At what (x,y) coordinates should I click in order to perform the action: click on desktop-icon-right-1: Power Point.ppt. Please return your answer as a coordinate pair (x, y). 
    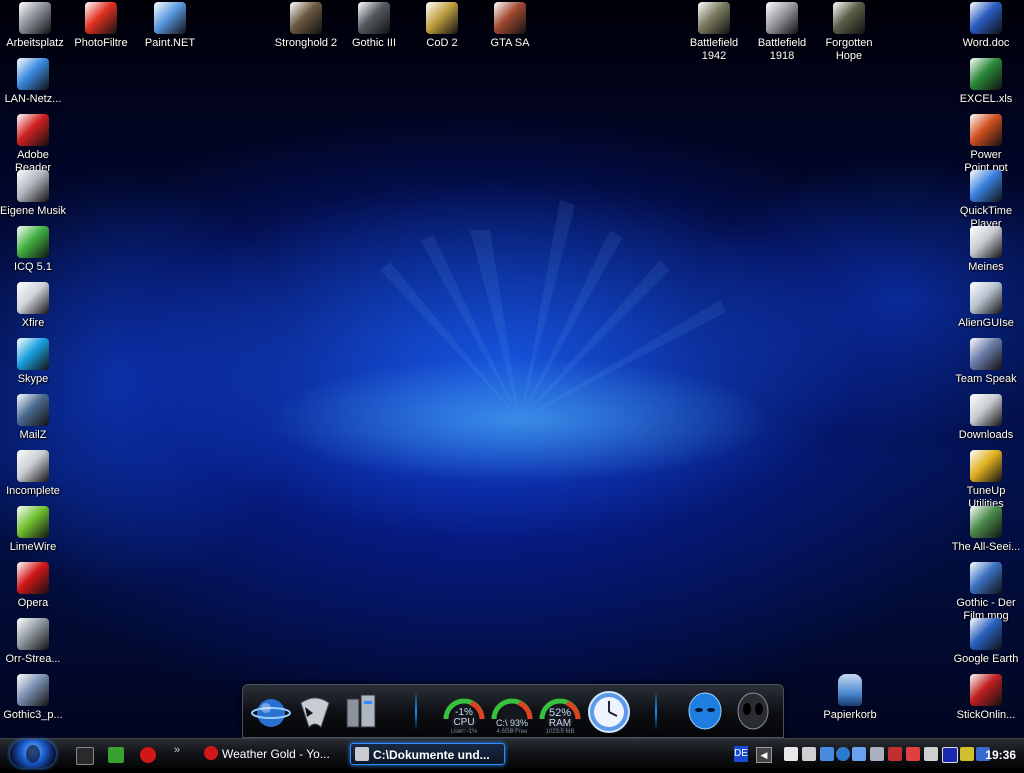
    Looking at the image, I should click on (986, 144).